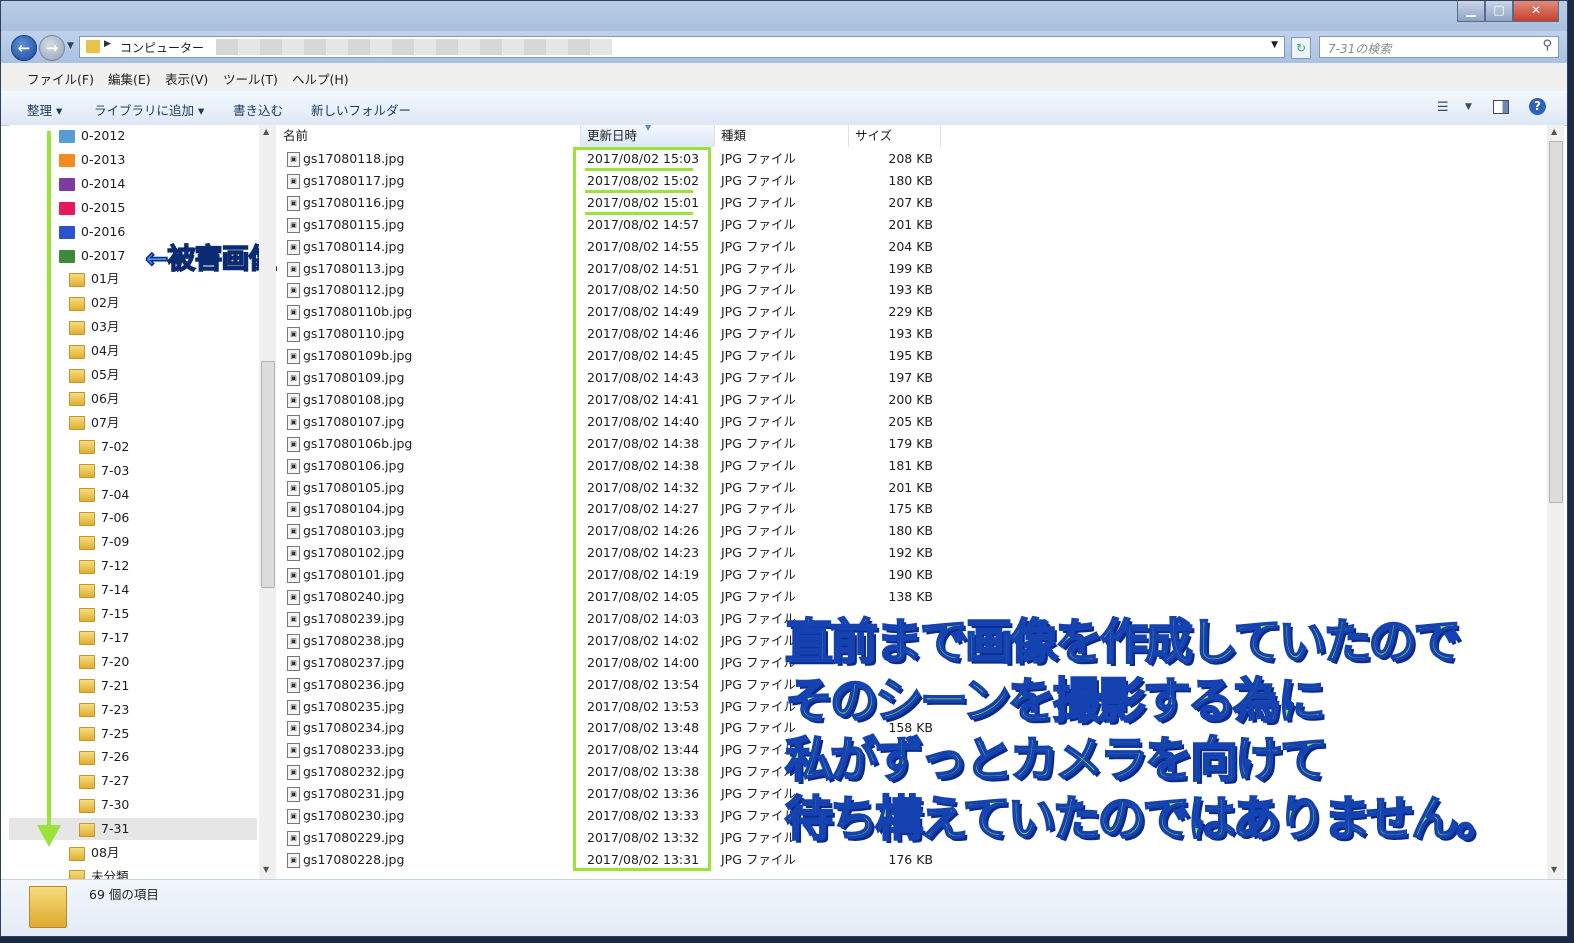 The width and height of the screenshot is (1574, 943). What do you see at coordinates (354, 487) in the screenshot?
I see `file-name: gs17080105.jpg` at bounding box center [354, 487].